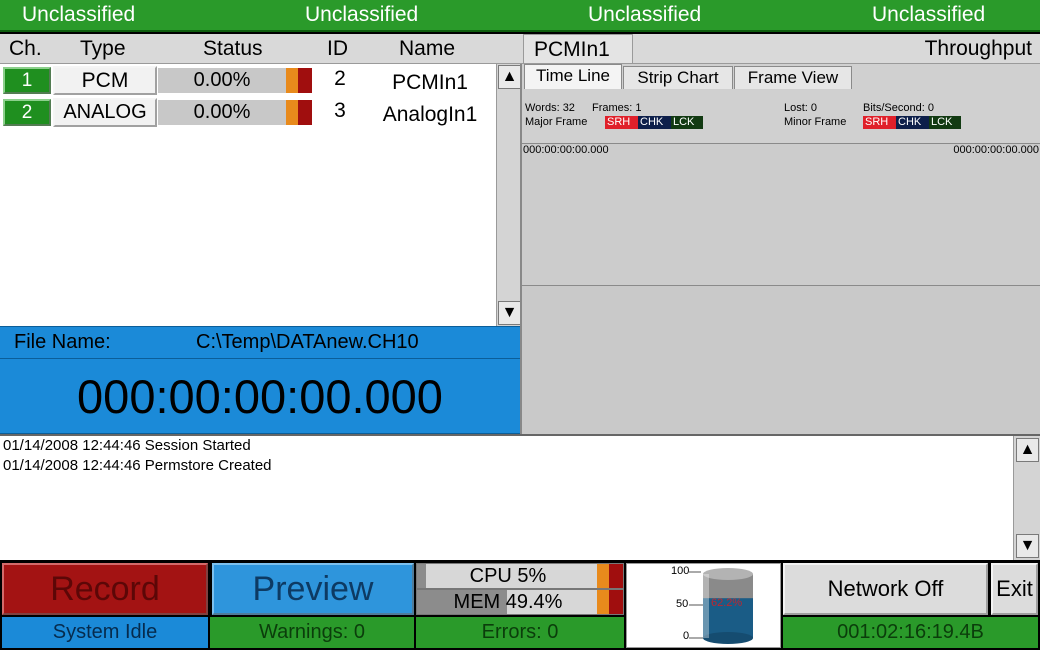 This screenshot has width=1040, height=650. I want to click on system-state: System Idle, so click(105, 632).